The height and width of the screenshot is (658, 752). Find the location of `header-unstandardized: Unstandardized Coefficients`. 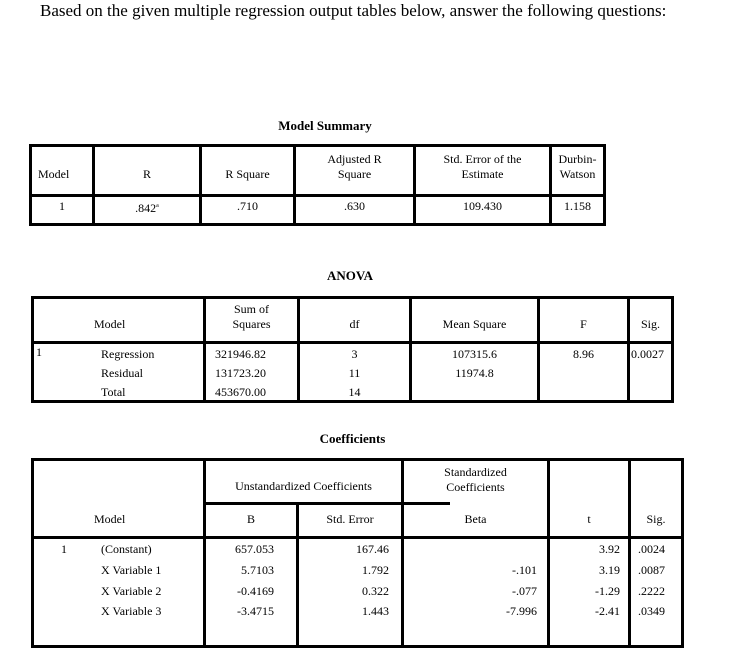

header-unstandardized: Unstandardized Coefficients is located at coordinates (303, 486).